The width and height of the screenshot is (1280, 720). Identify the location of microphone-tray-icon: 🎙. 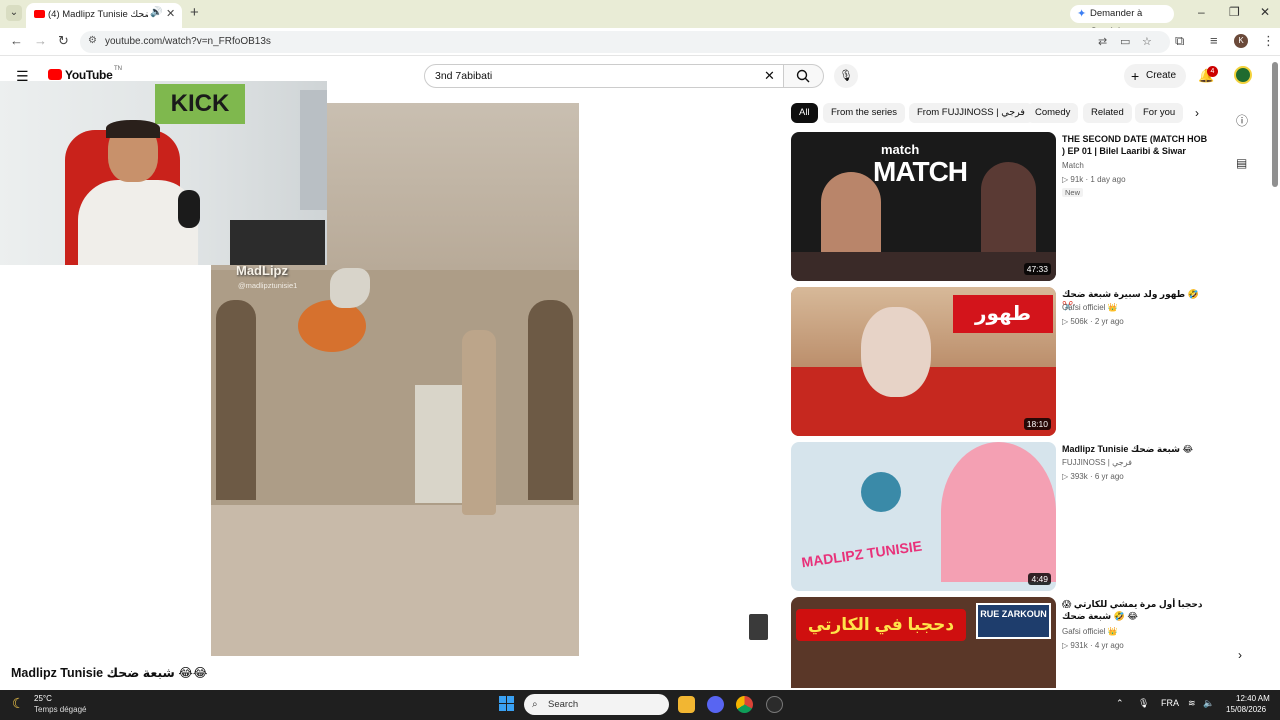
(1143, 703).